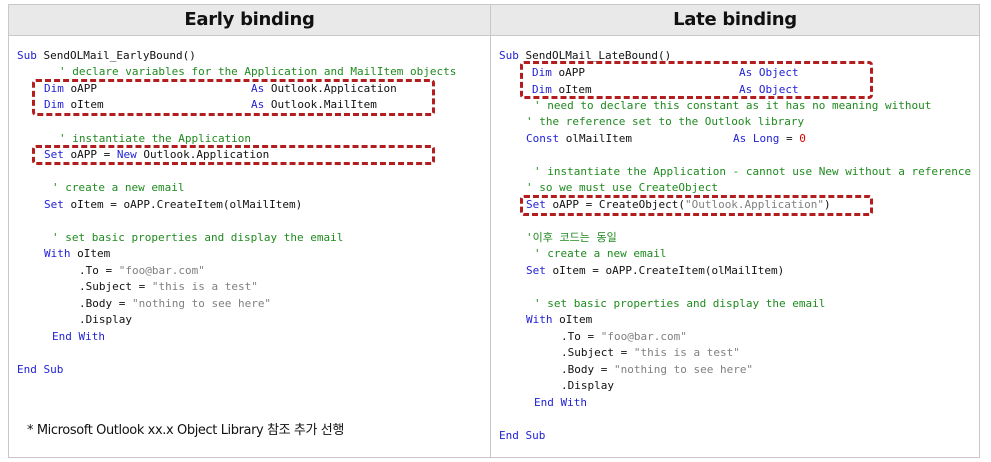  What do you see at coordinates (579, 138) in the screenshot?
I see `code-line: Const olMailItem` at bounding box center [579, 138].